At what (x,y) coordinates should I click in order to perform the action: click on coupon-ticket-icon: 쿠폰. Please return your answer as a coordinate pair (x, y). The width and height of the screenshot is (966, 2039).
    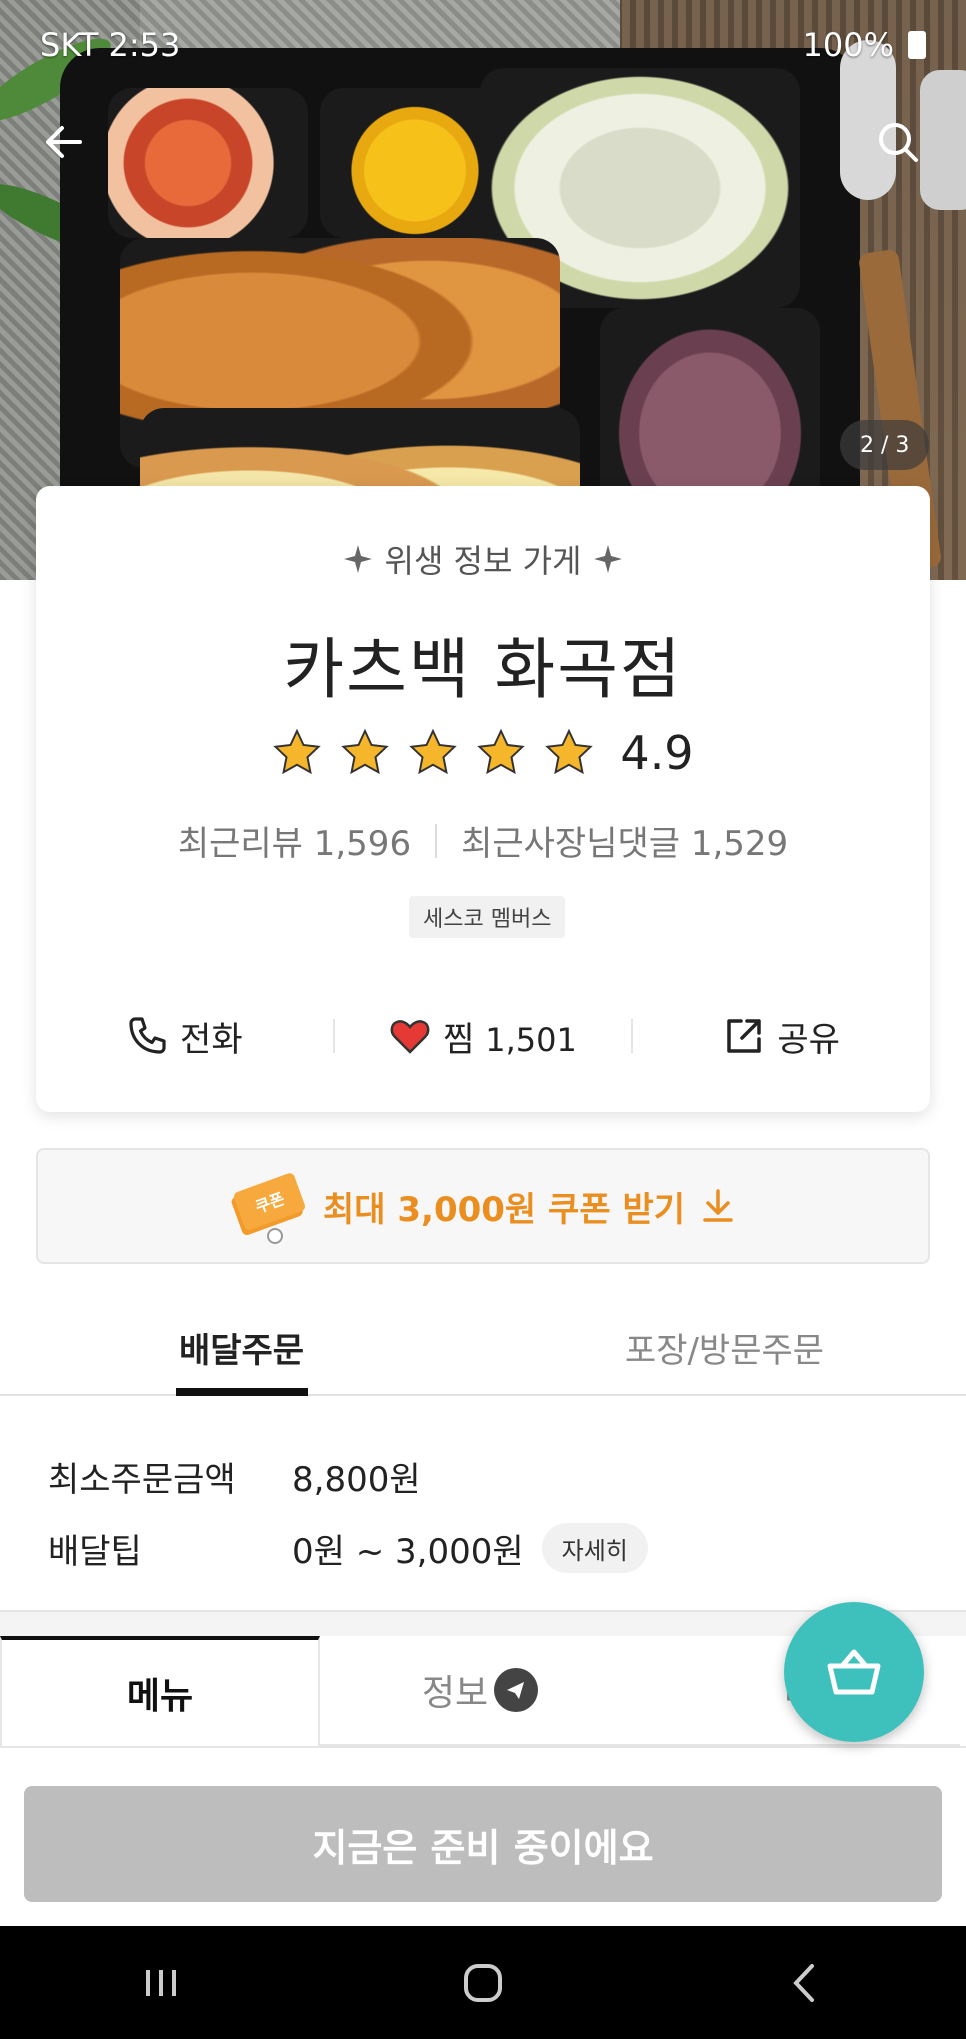
    Looking at the image, I should click on (269, 1206).